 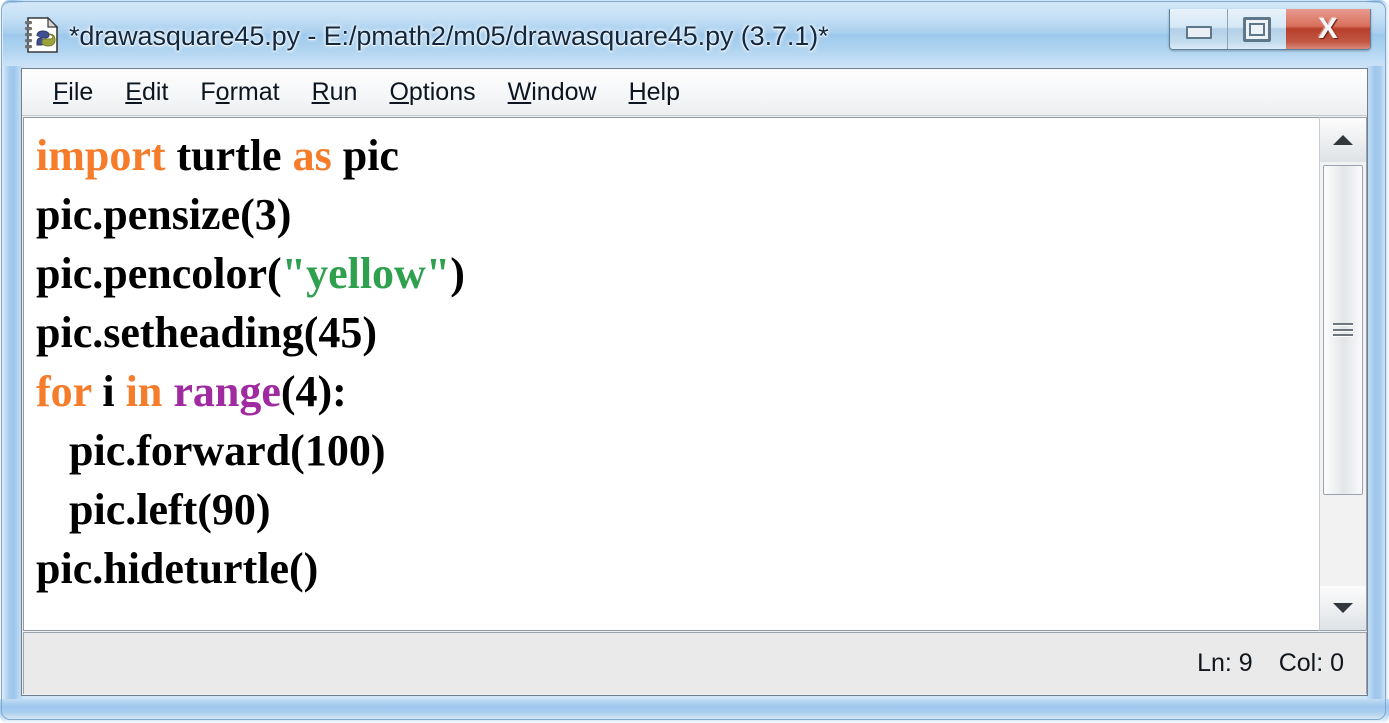 What do you see at coordinates (1378, 361) in the screenshot?
I see `window-border-right` at bounding box center [1378, 361].